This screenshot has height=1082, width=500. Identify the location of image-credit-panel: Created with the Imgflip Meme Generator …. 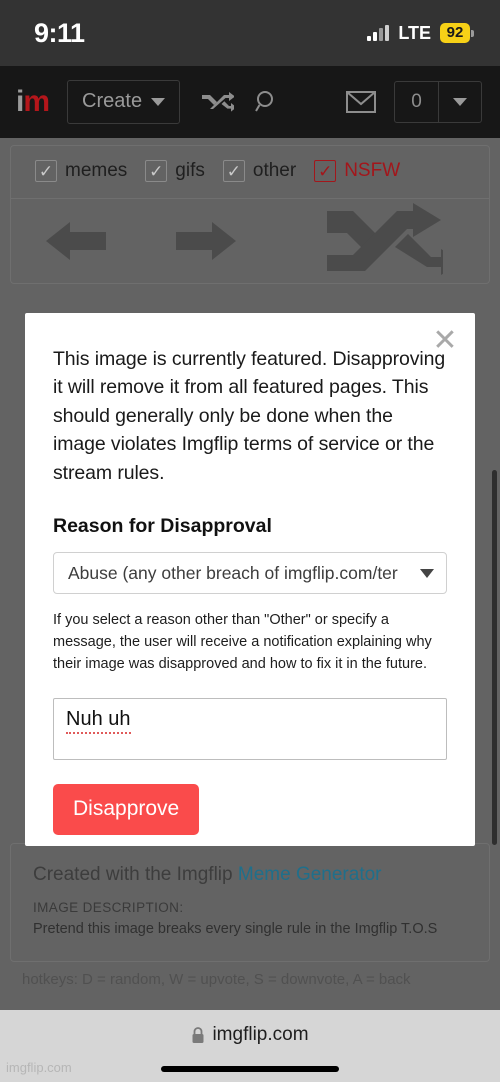
(250, 902).